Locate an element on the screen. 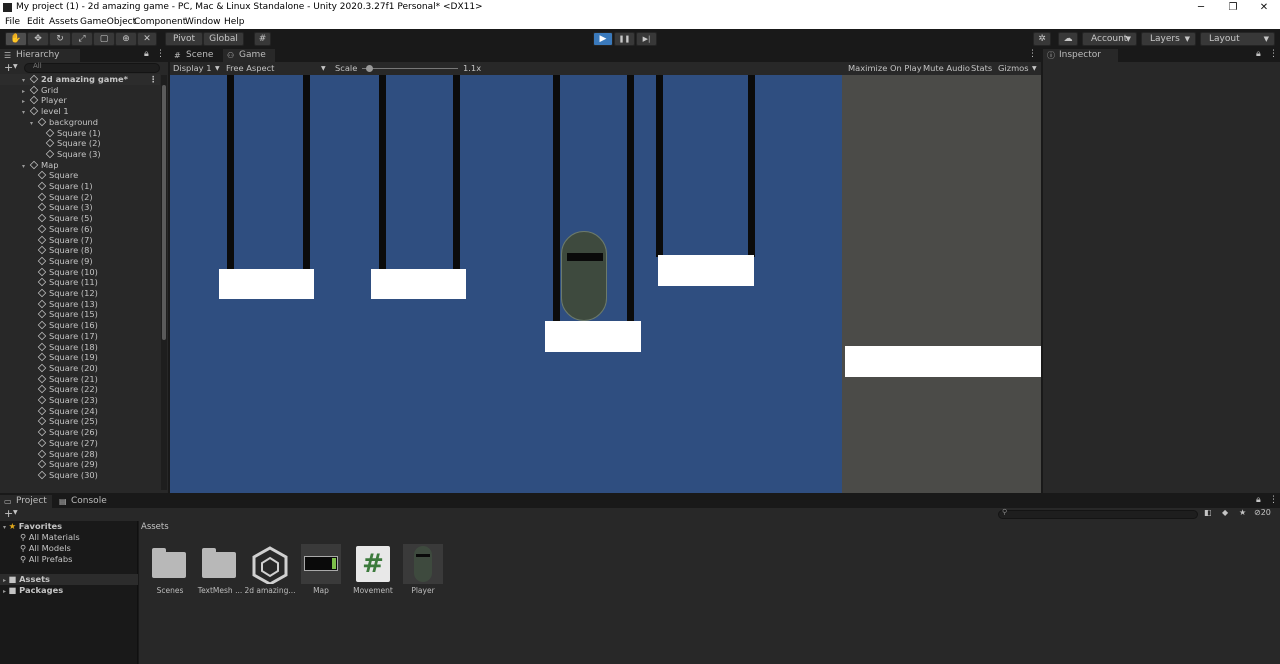  hierarchy-item: Square (25) is located at coordinates (64, 421).